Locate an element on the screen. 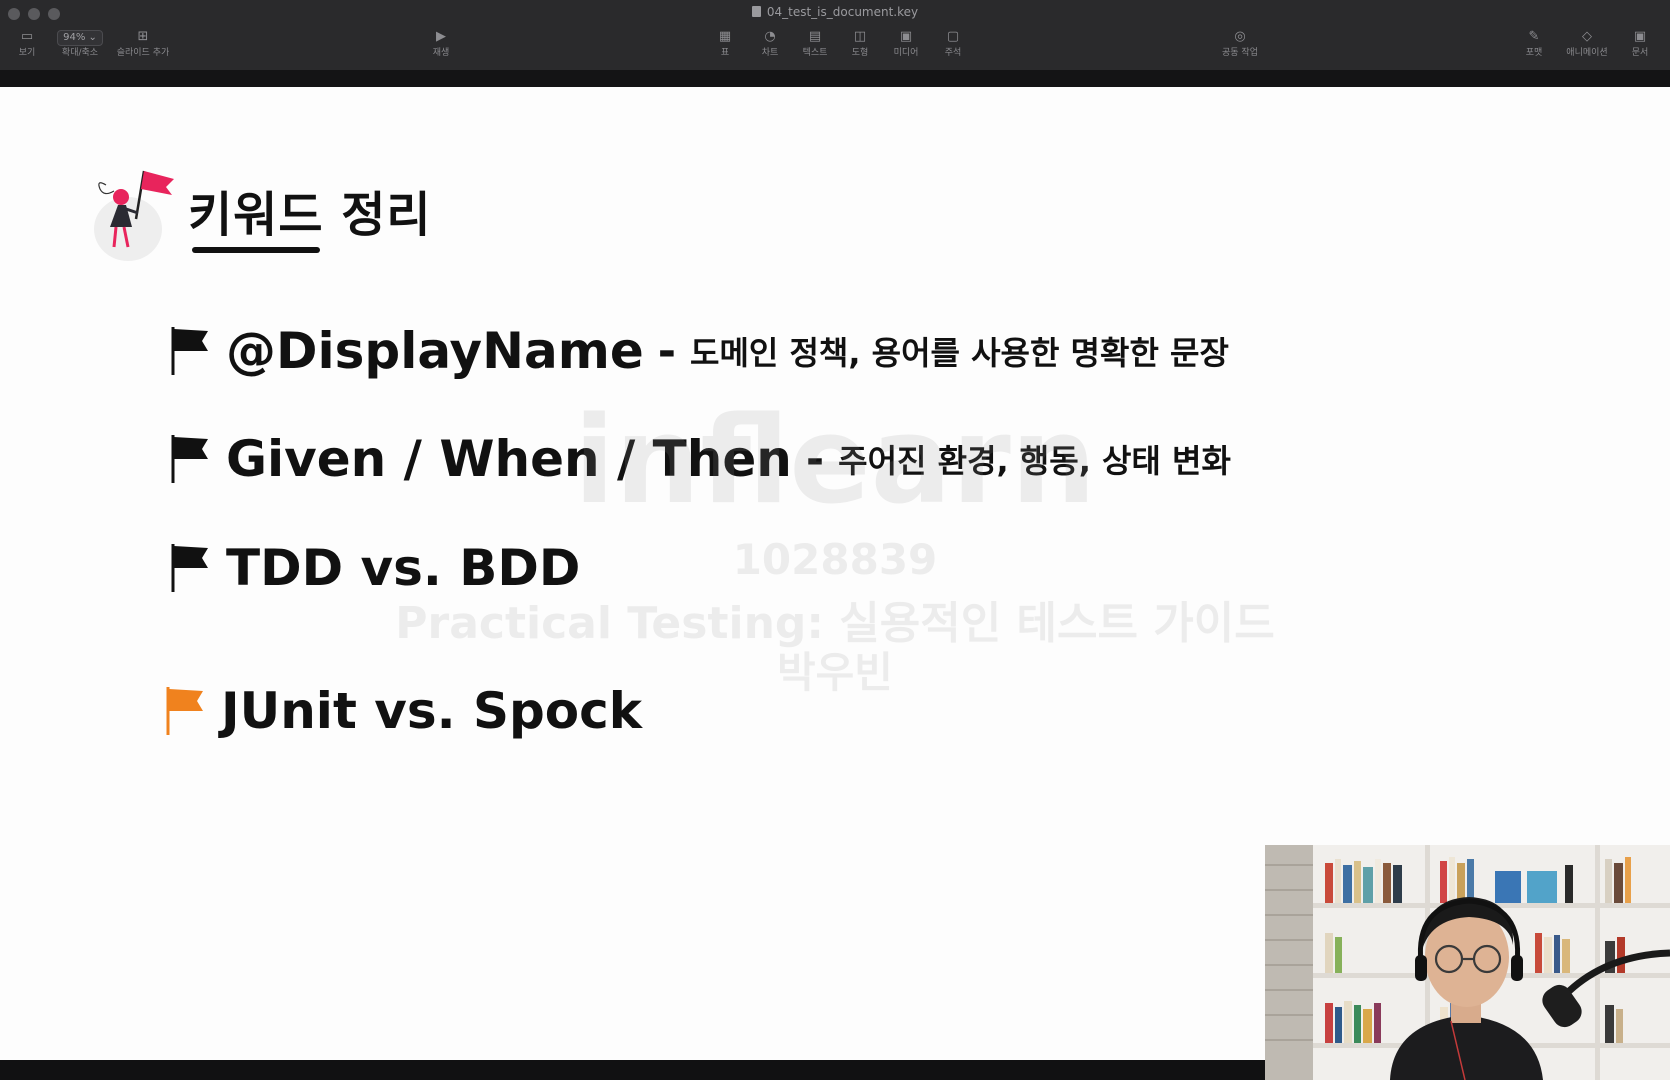 Image resolution: width=1670 pixels, height=1080 pixels. window-title-text: 04_test_is_document.key is located at coordinates (842, 12).